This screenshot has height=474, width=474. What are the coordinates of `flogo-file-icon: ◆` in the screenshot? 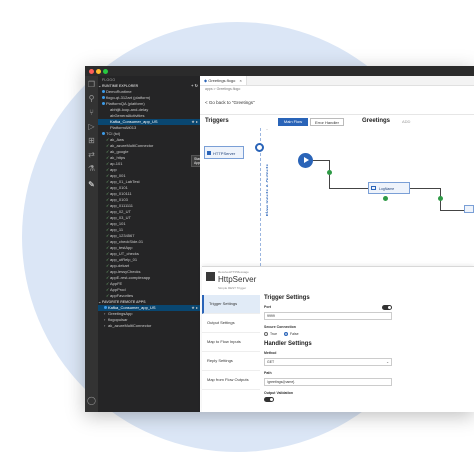 It's located at (206, 80).